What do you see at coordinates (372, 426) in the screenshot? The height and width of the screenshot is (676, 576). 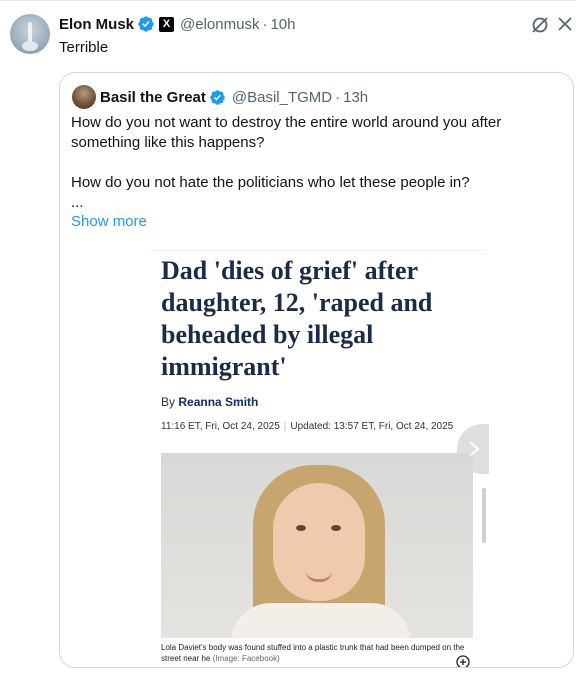 I see `updated-time: Updated: 13:57 ET, Fri, Oct 24, 2025` at bounding box center [372, 426].